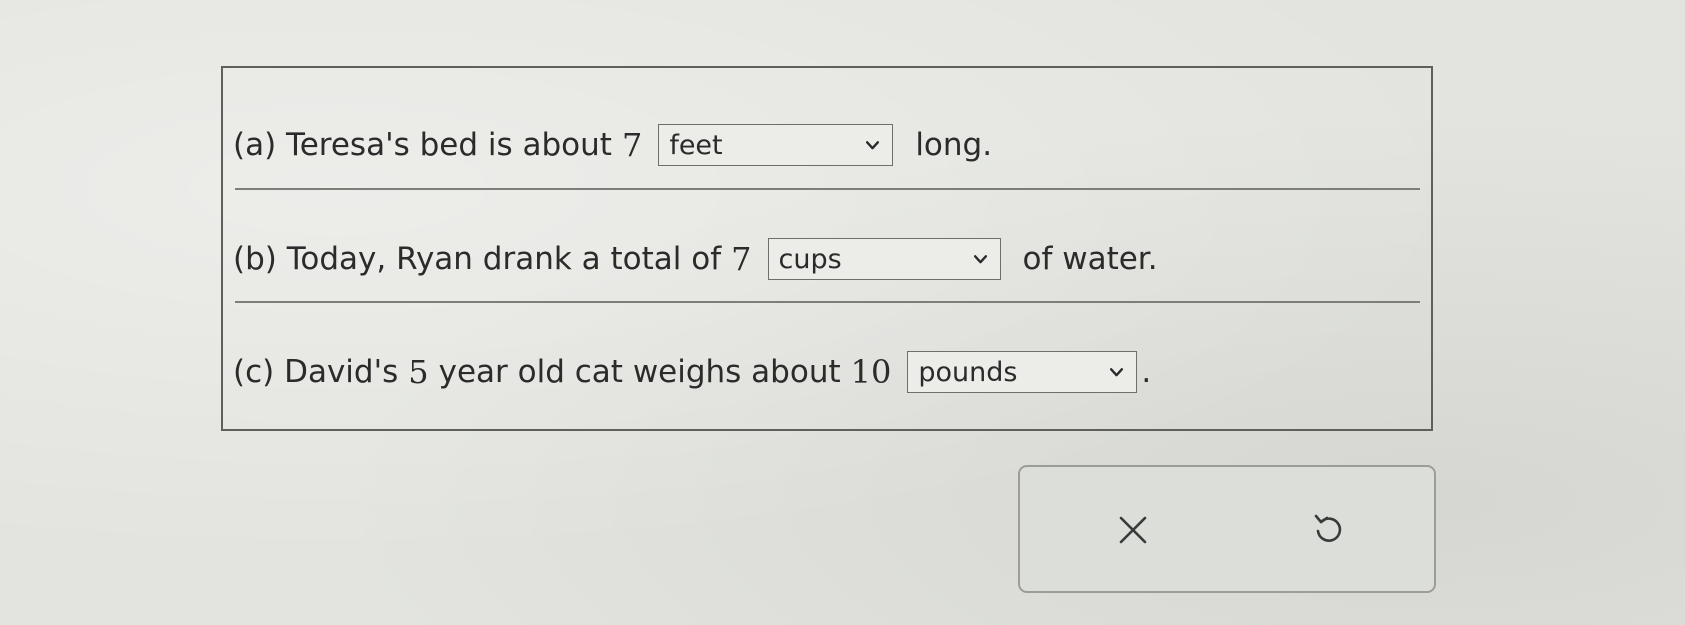 This screenshot has height=625, width=1685. Describe the element at coordinates (504, 259) in the screenshot. I see `question-text: Today, Ryan drank a total of` at that location.